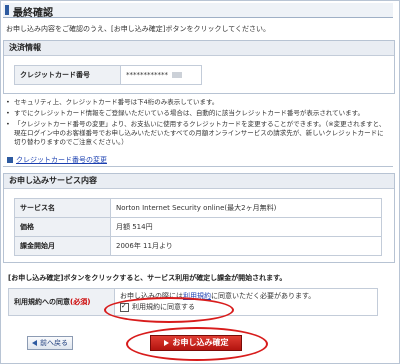 This screenshot has height=364, width=400. What do you see at coordinates (33, 13) in the screenshot?
I see `page-title: 最終確認` at bounding box center [33, 13].